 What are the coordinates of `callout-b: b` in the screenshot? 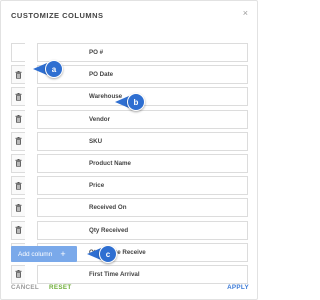 It's located at (130, 102).